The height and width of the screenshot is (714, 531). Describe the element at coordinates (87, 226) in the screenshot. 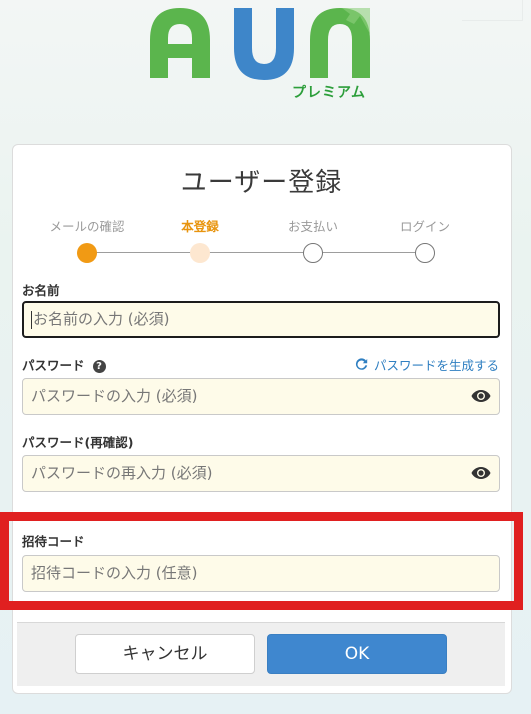

I see `step-label-email-confirm: メールの確認` at that location.